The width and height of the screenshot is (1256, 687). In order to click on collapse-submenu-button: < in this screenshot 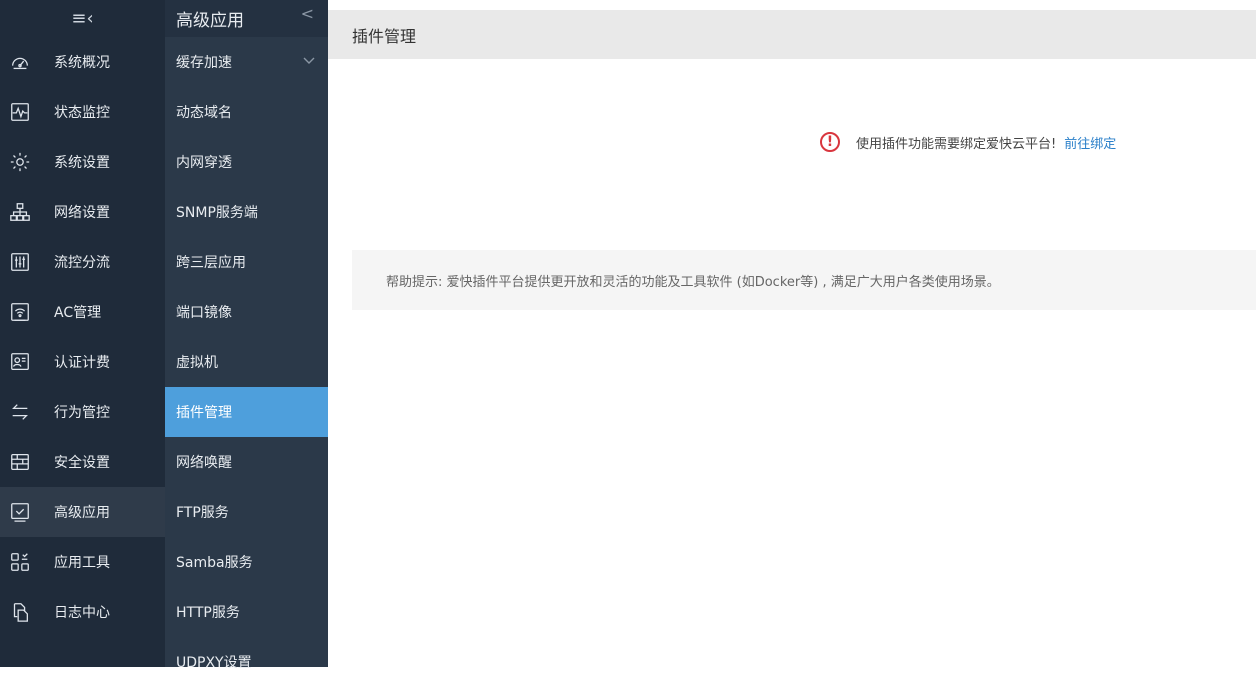, I will do `click(307, 13)`.